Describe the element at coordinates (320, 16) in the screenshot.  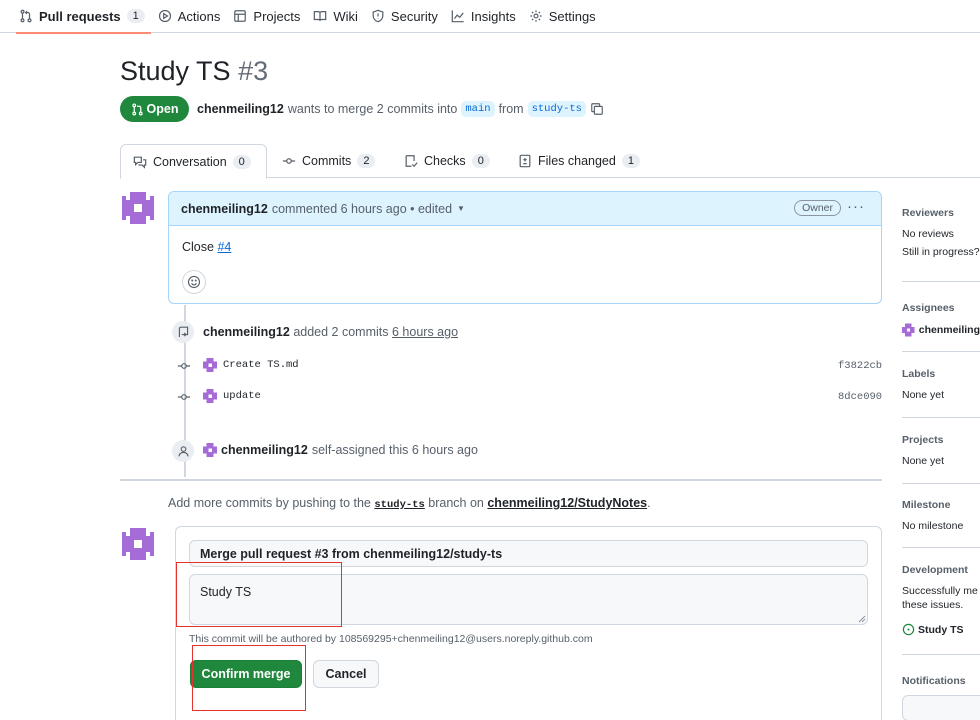
I see `book-icon` at that location.